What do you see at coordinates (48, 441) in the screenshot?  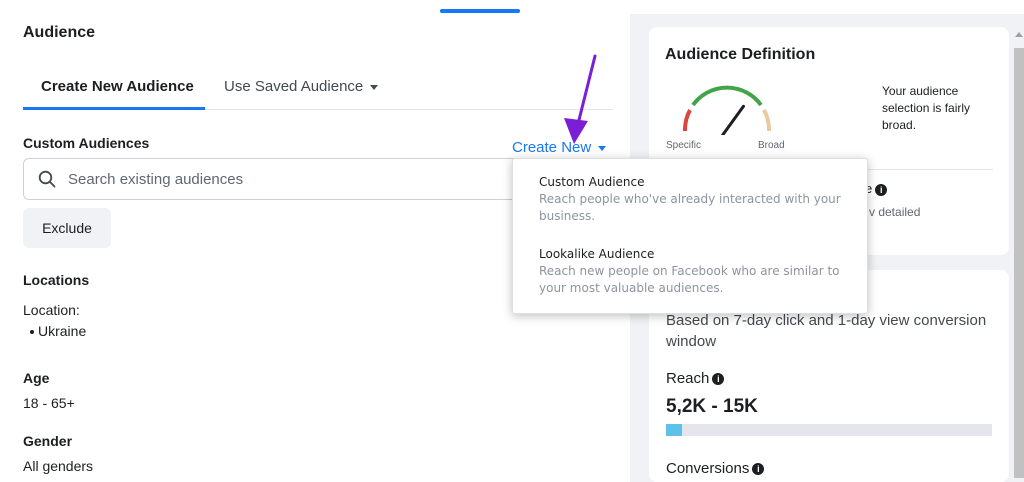 I see `gender-heading: Gender` at bounding box center [48, 441].